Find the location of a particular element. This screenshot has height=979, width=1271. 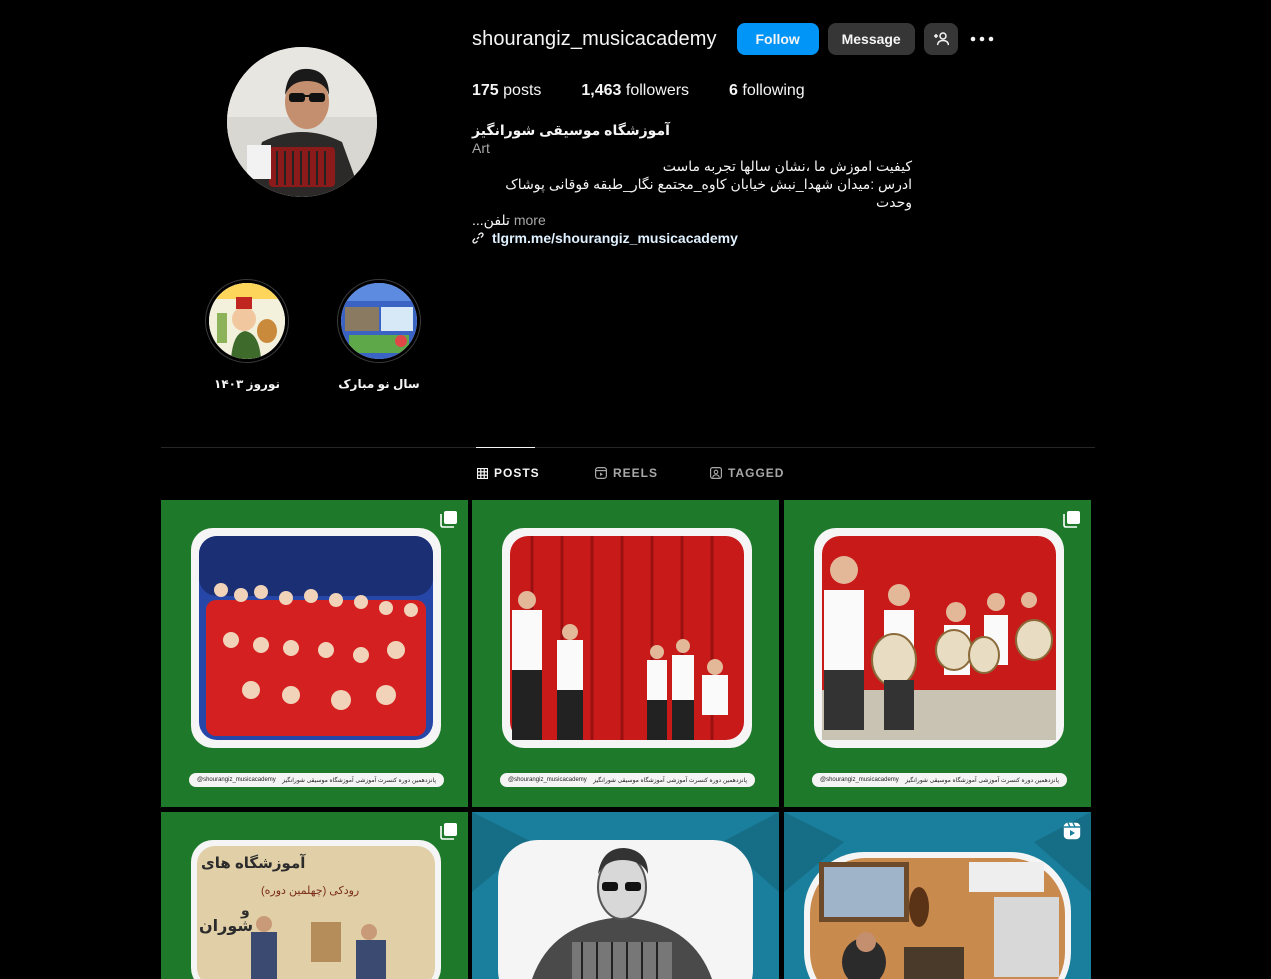

post-tile-4: آموزشگاه های رودکی (چهلمین دوره) و شوران is located at coordinates (314, 895).